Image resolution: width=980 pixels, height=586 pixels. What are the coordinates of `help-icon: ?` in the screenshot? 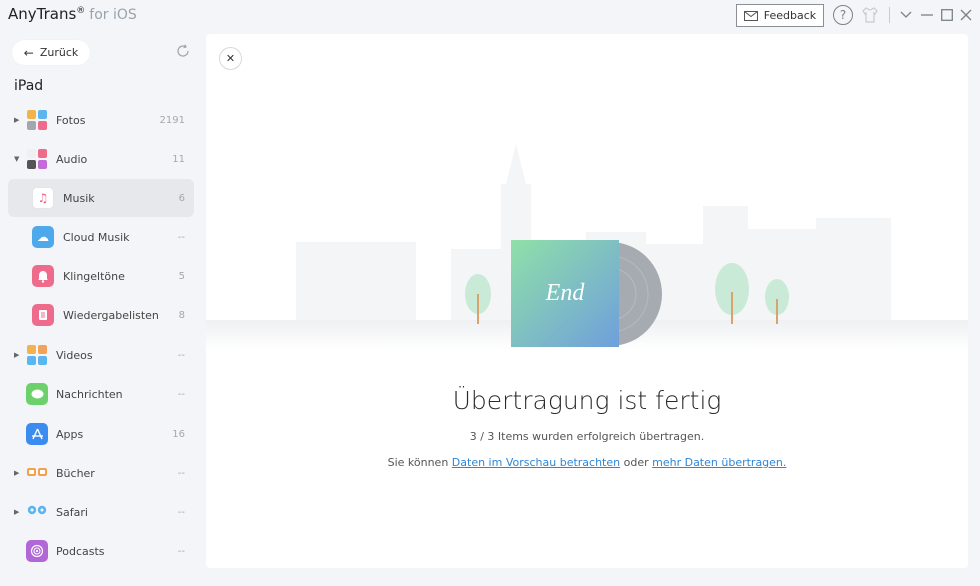 It's located at (843, 15).